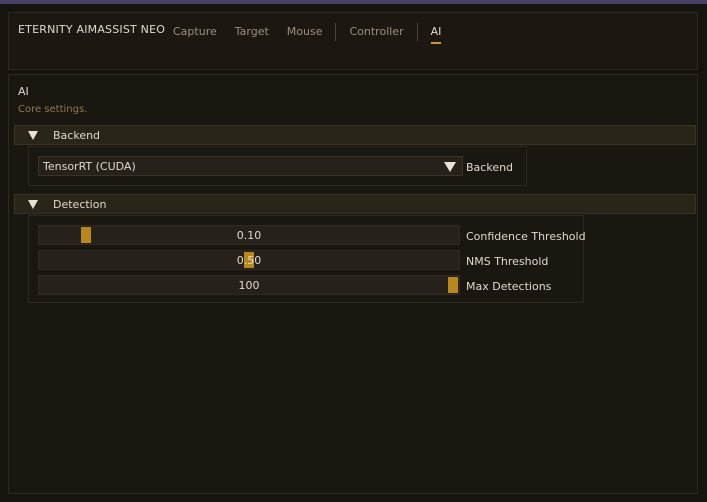 This screenshot has width=707, height=502. I want to click on confidence-value: 0.10, so click(249, 235).